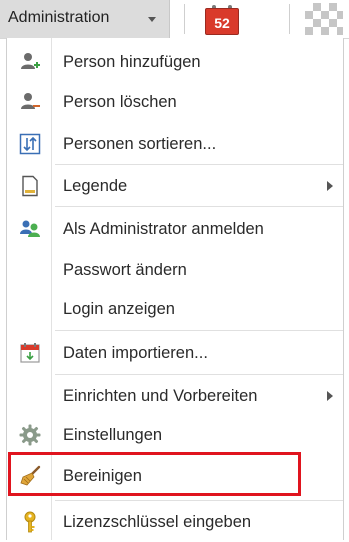 The image size is (349, 542). I want to click on sort-icon, so click(30, 144).